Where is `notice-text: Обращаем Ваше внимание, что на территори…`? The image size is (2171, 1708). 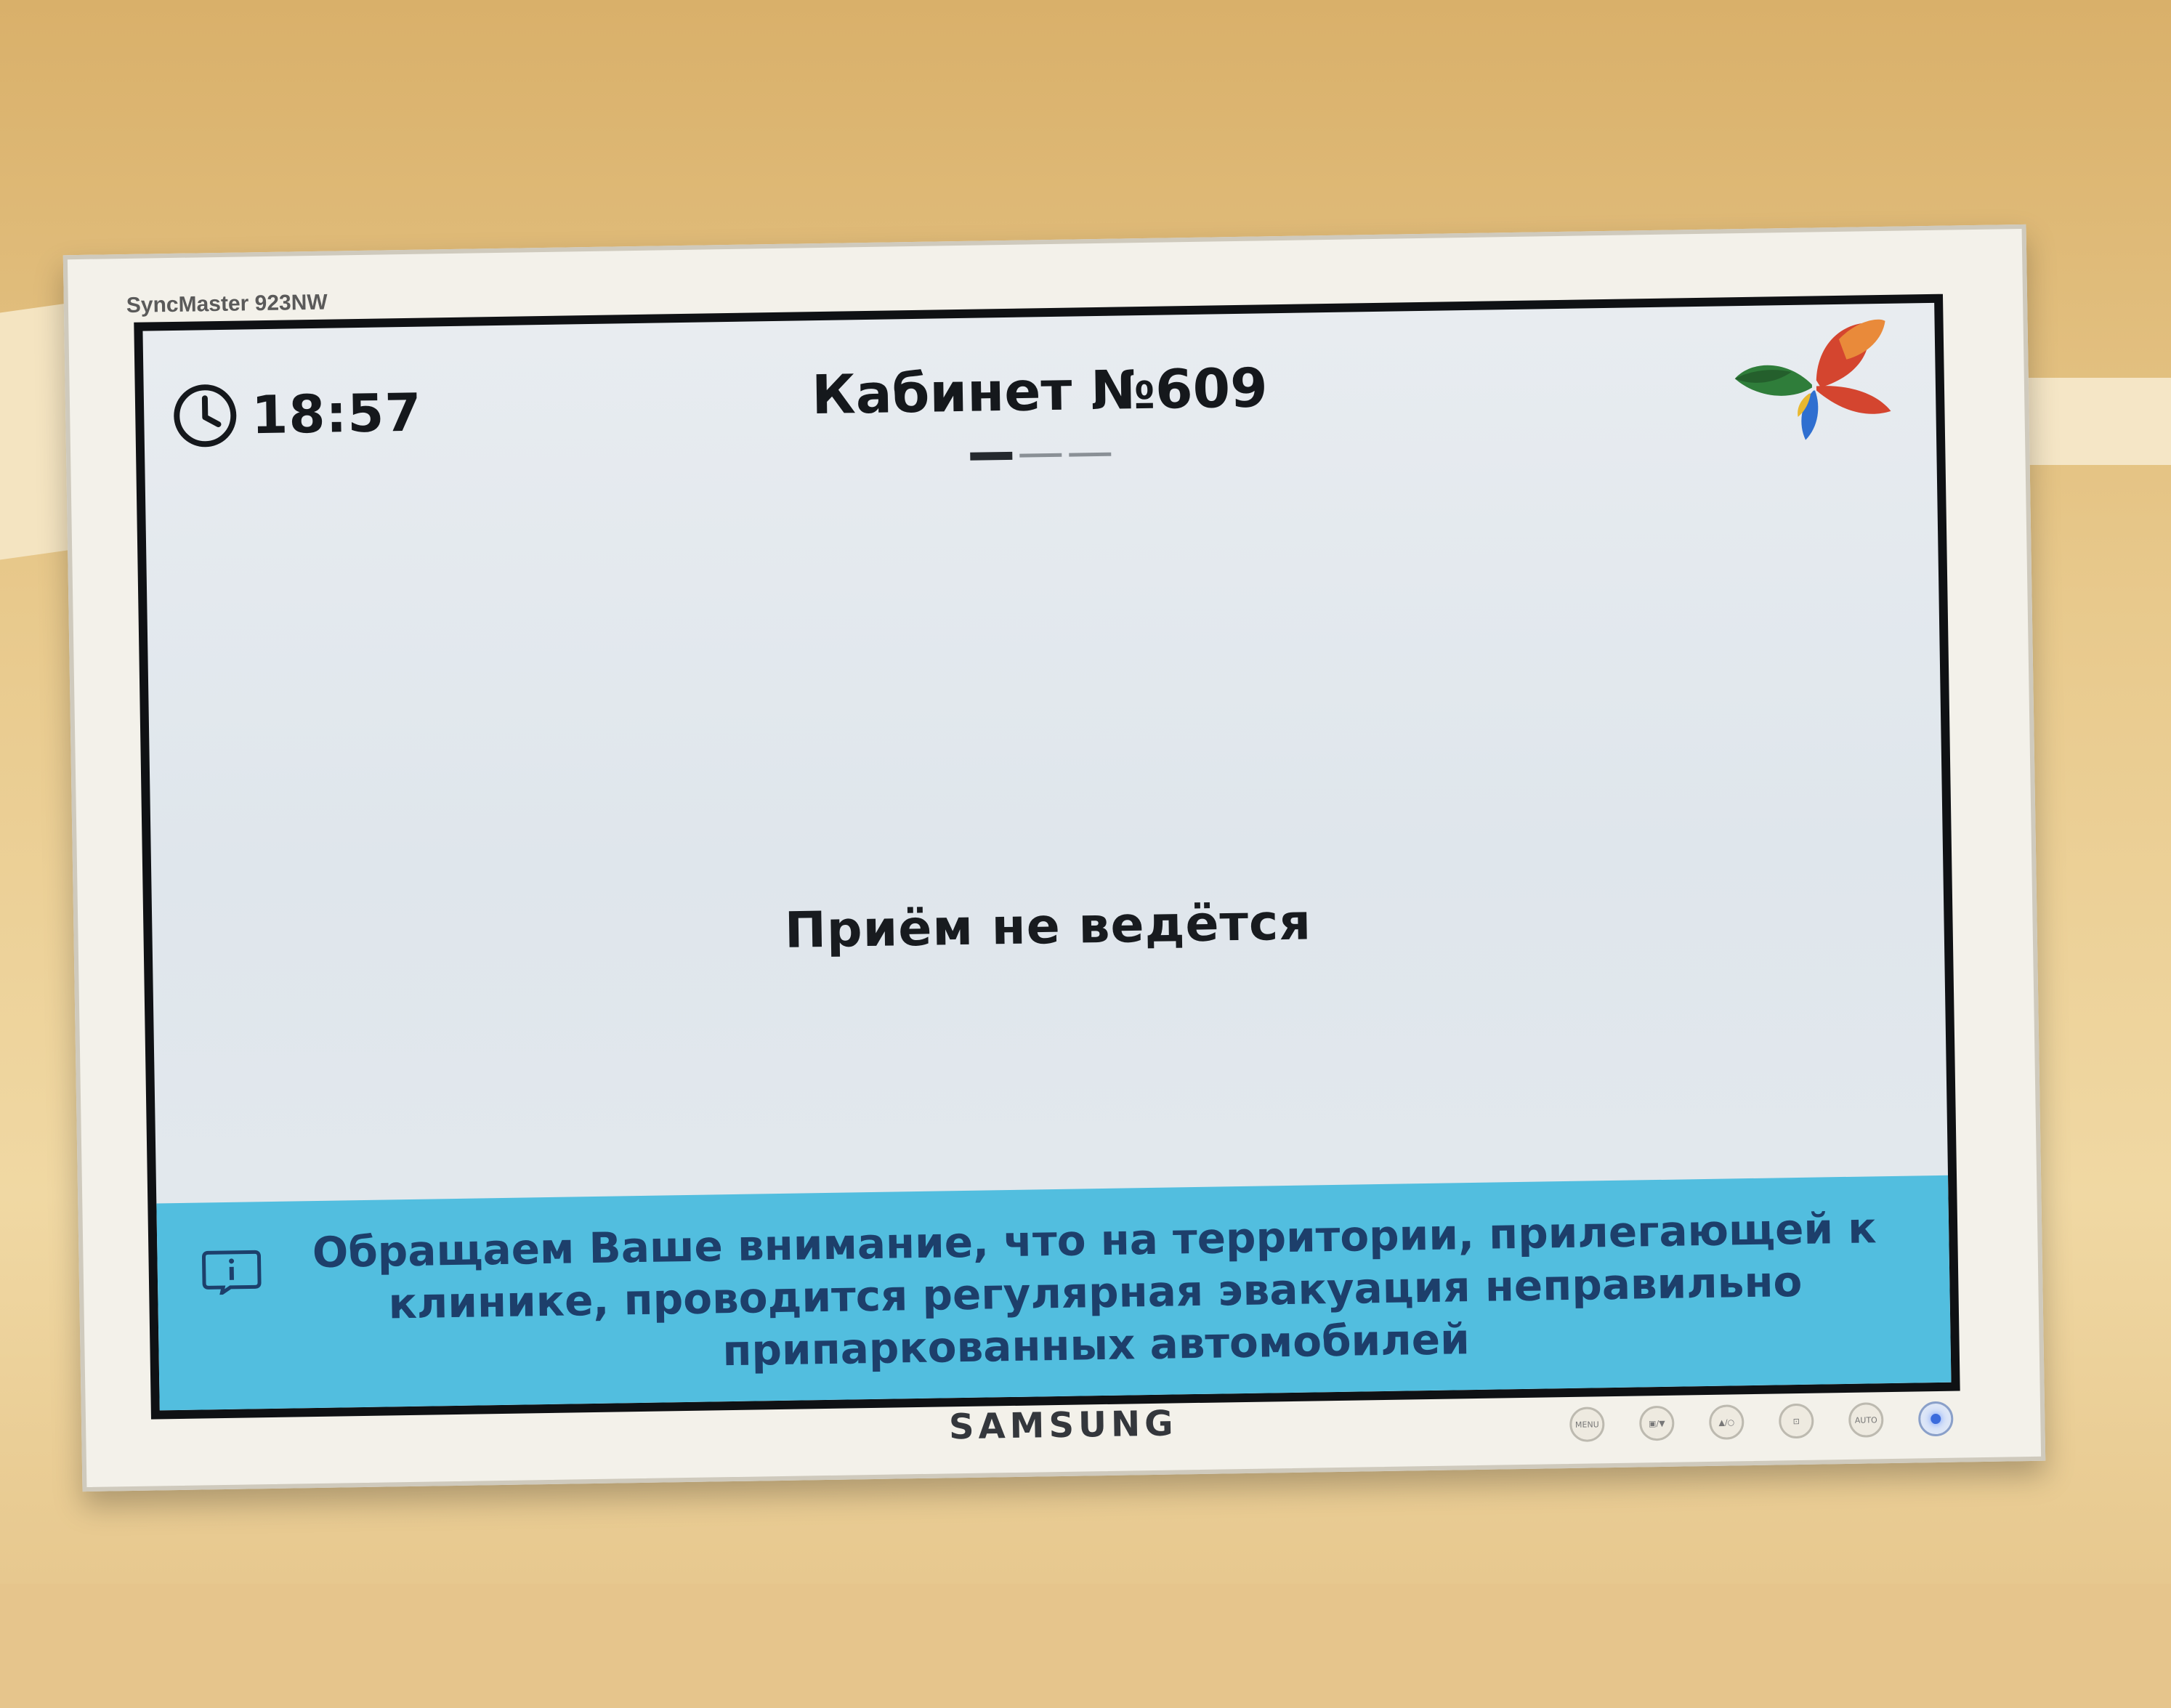 notice-text: Обращаем Ваше внимание, что на территори… is located at coordinates (1095, 1288).